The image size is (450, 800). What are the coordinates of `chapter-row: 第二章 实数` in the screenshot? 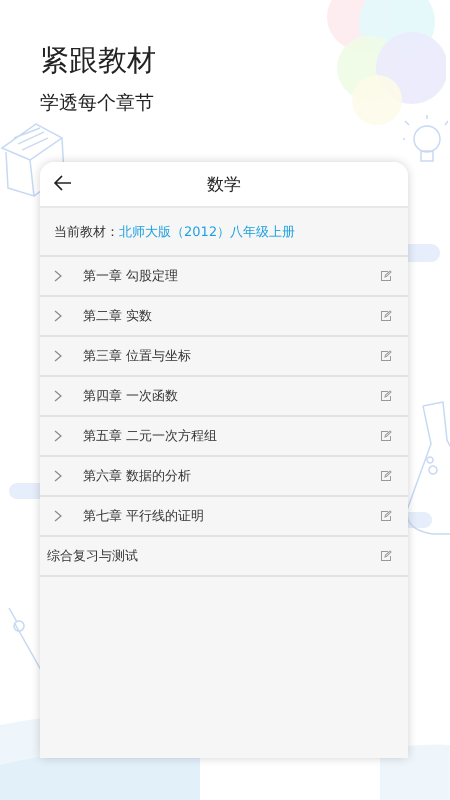 It's located at (224, 317).